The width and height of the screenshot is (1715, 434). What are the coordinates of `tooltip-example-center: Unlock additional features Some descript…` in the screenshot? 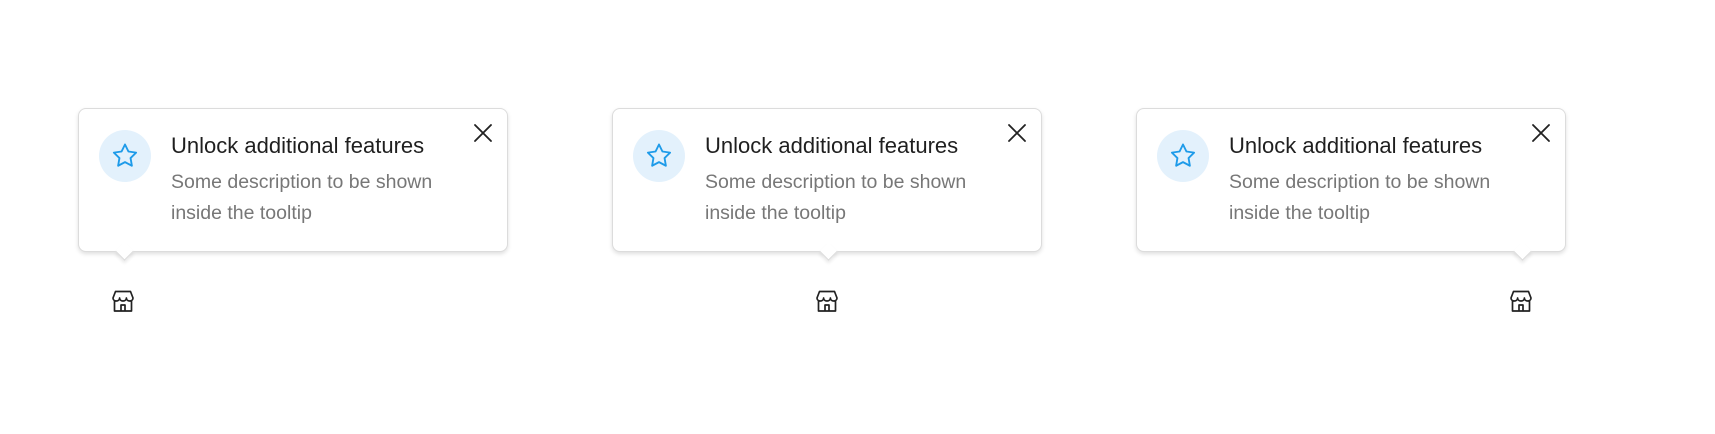 It's located at (828, 210).